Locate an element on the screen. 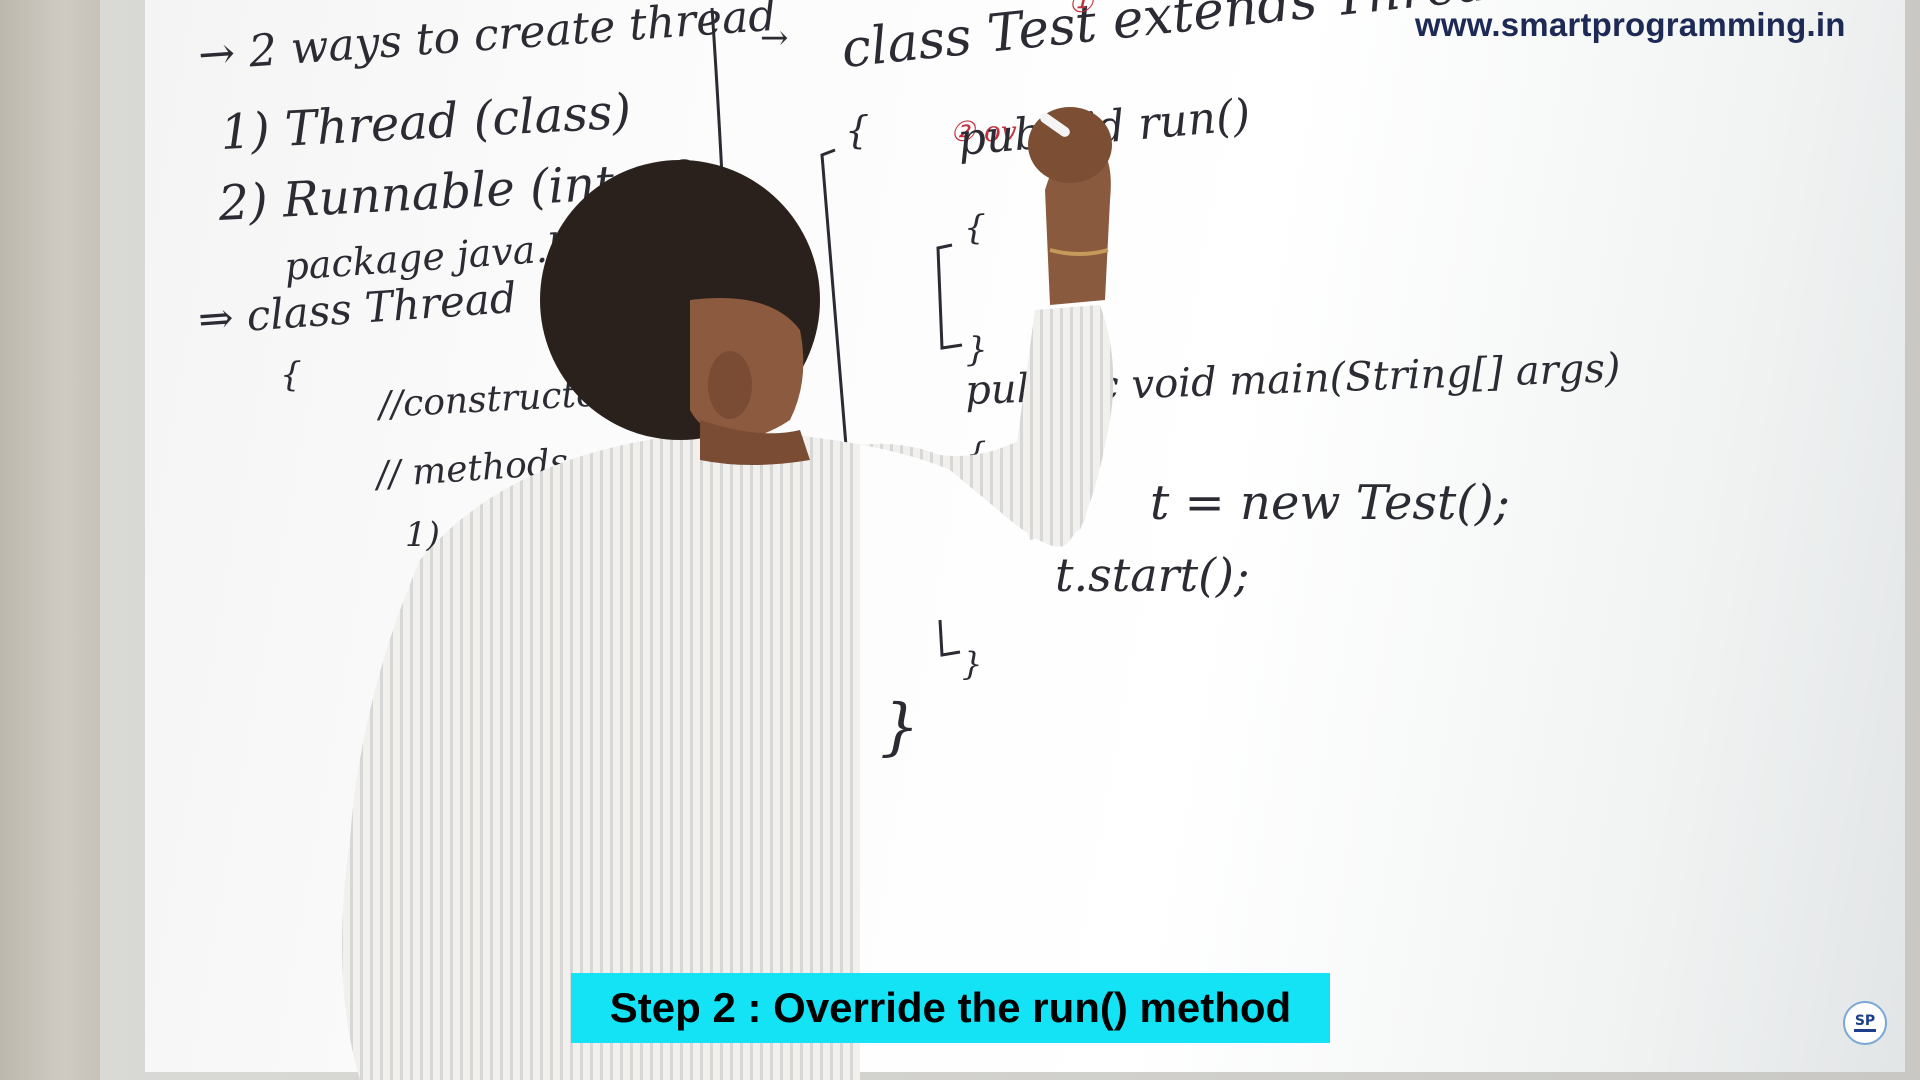  svg-text: SP is located at coordinates (1865, 1021).